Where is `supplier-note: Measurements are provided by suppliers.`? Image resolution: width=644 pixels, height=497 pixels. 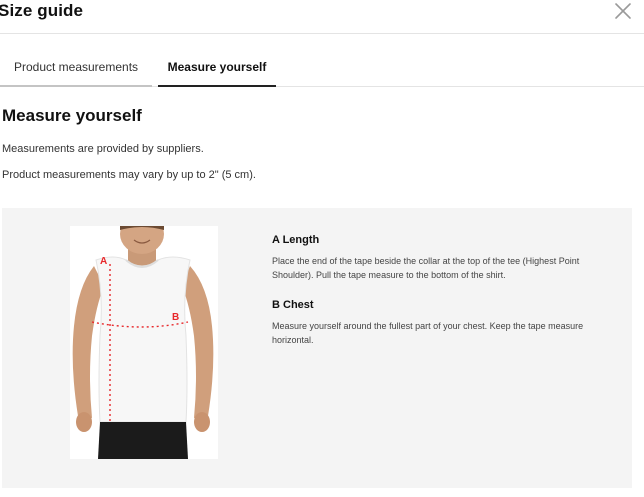
supplier-note: Measurements are provided by suppliers. is located at coordinates (103, 149).